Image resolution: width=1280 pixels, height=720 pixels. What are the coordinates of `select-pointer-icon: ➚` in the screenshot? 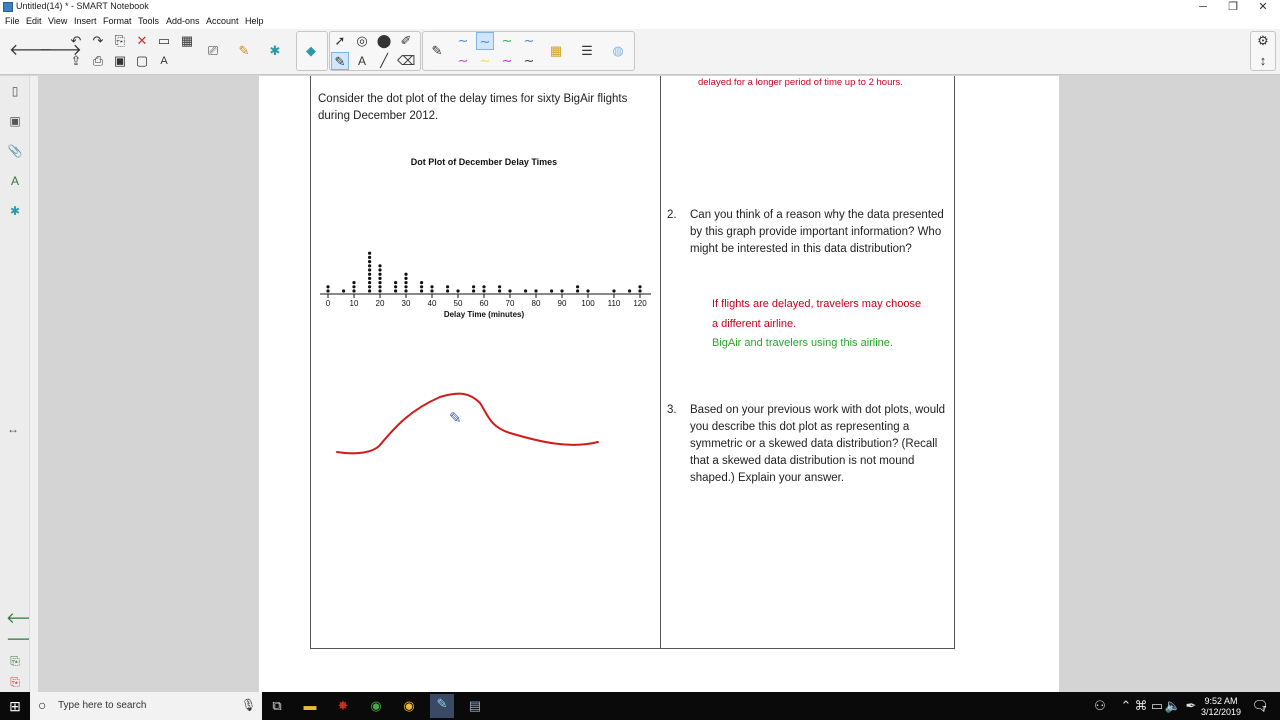 It's located at (340, 41).